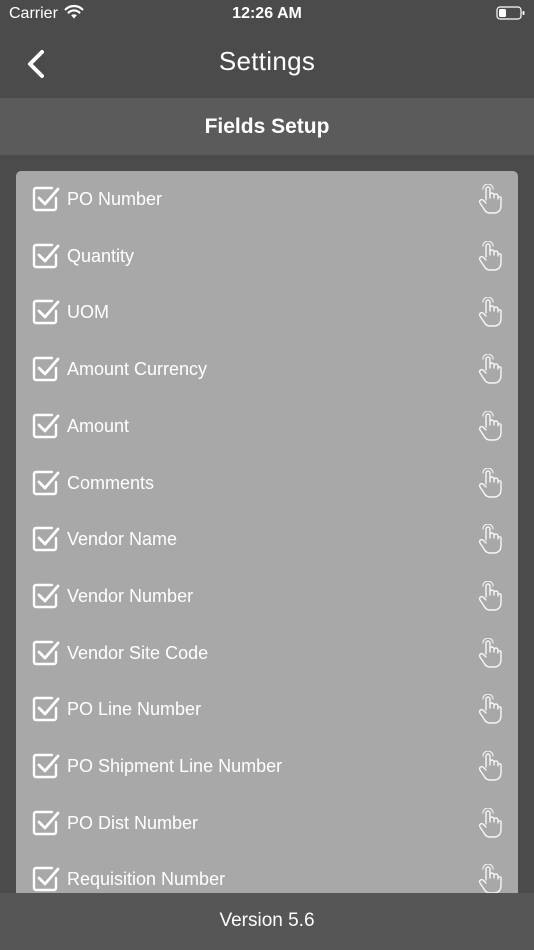 The width and height of the screenshot is (534, 950). I want to click on page-title: Settings, so click(267, 61).